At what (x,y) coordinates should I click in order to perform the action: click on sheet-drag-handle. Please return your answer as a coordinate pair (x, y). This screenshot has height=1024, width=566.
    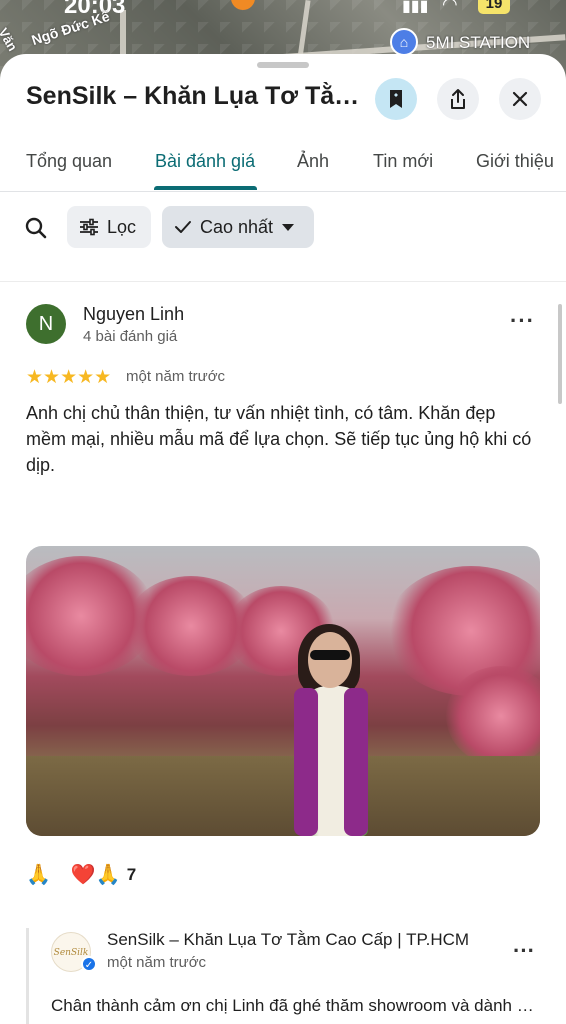
    Looking at the image, I should click on (283, 65).